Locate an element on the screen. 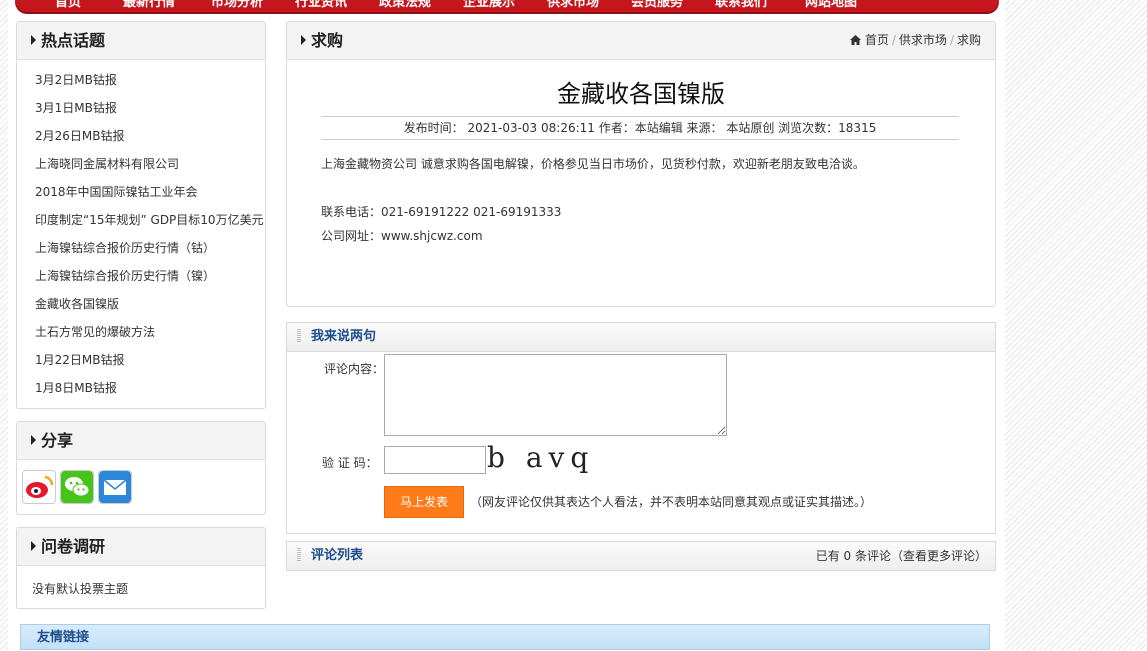 The width and height of the screenshot is (1147, 651). article-header: 求购 首页 / 供求市场 / 求购 is located at coordinates (641, 41).